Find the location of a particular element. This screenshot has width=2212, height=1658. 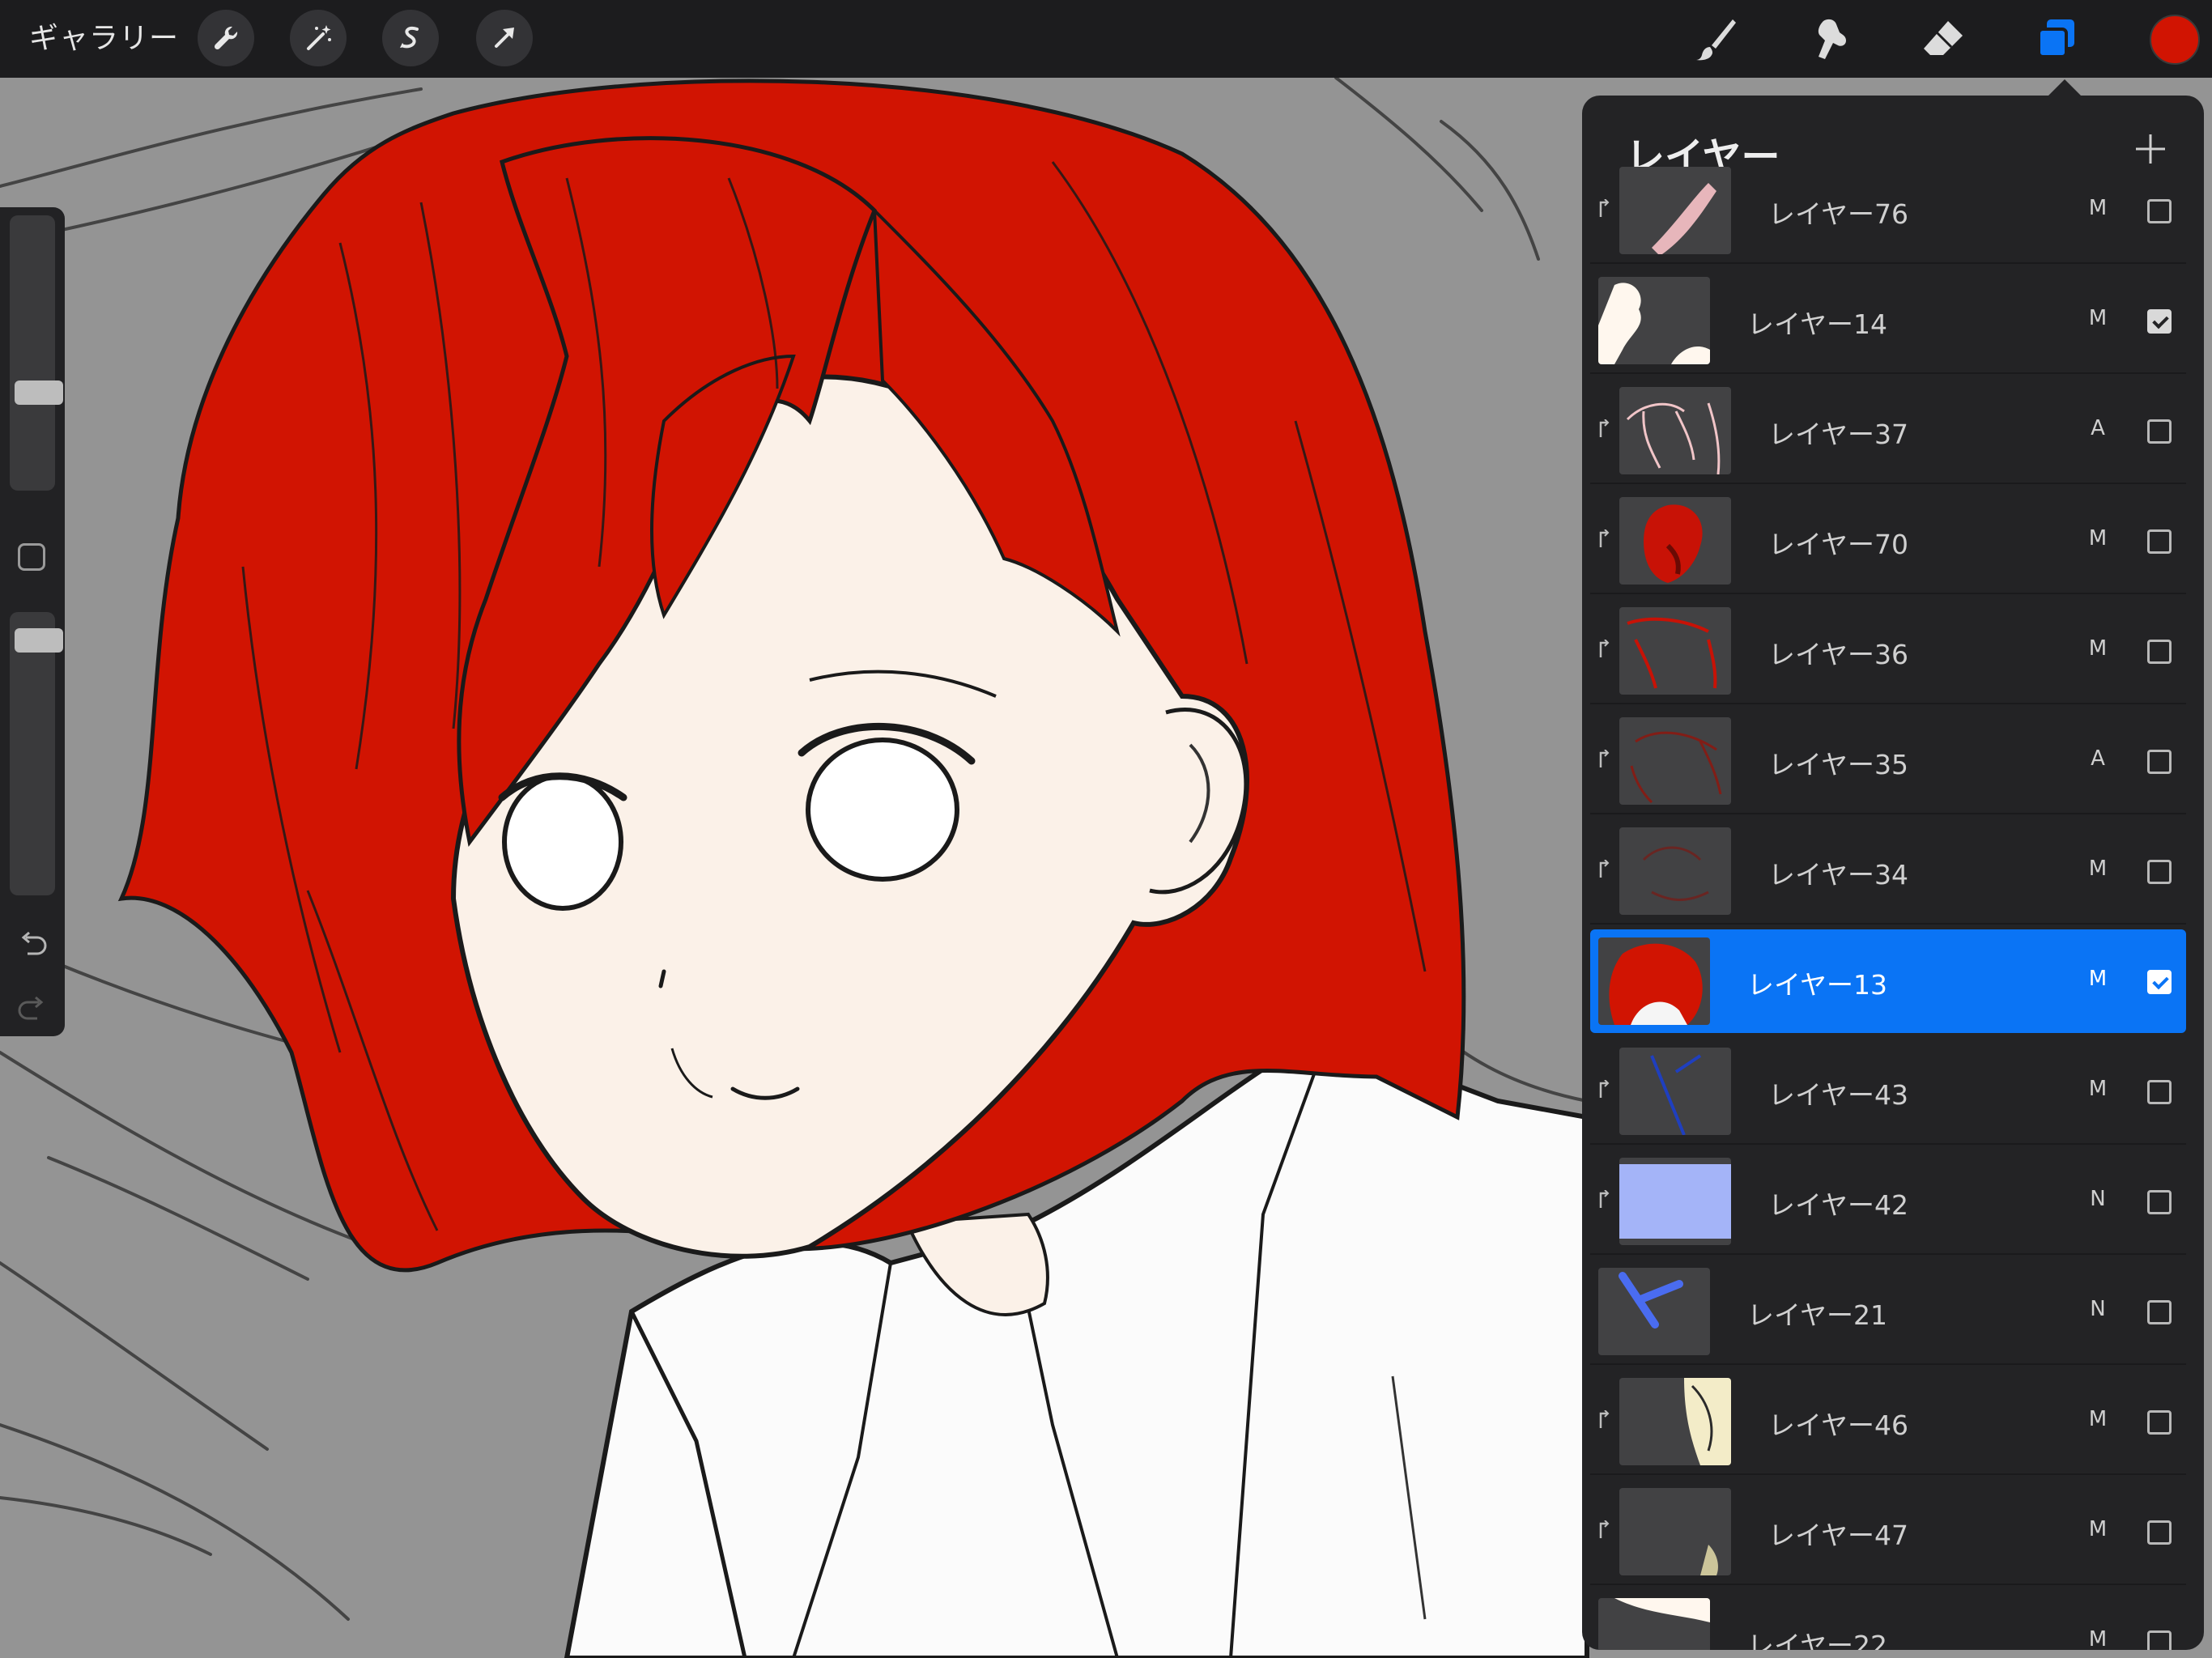

panel-pointer is located at coordinates (2065, 88).